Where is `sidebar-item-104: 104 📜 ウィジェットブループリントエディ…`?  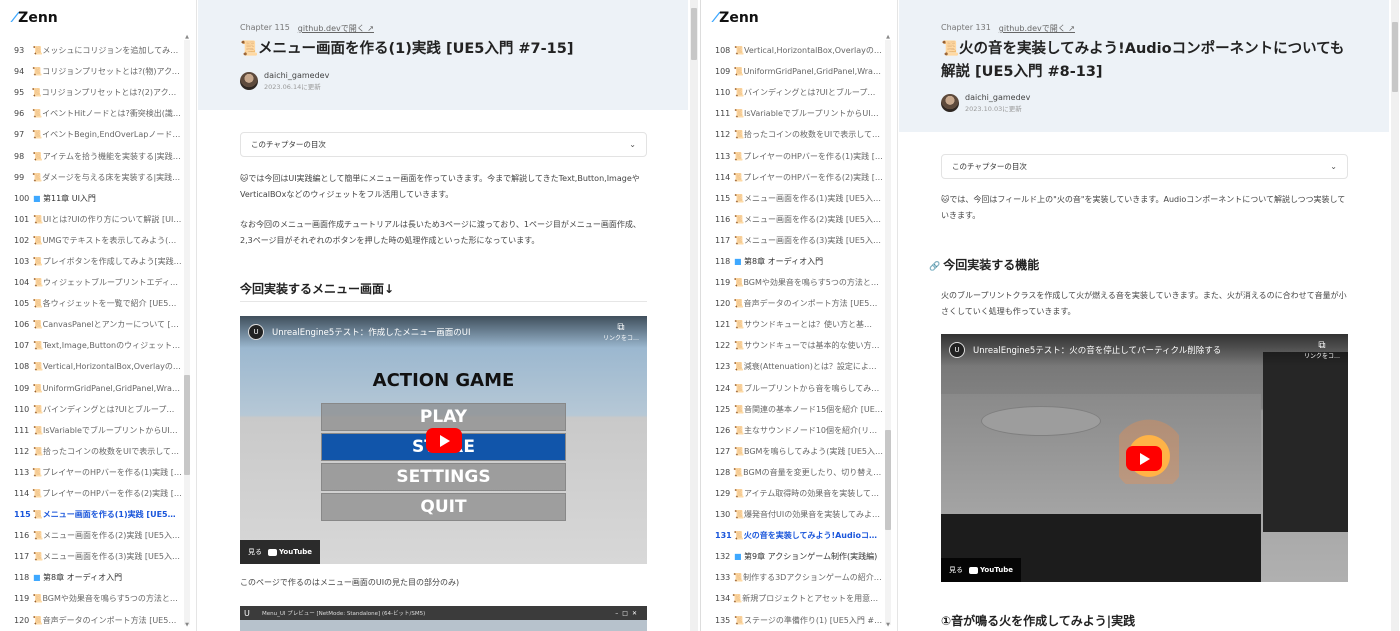 sidebar-item-104: 104 📜 ウィジェットブループリントエディ… is located at coordinates (91, 282).